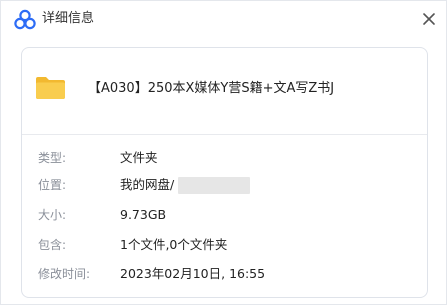 This screenshot has width=447, height=305. I want to click on modified-label: 修改时间:, so click(64, 274).